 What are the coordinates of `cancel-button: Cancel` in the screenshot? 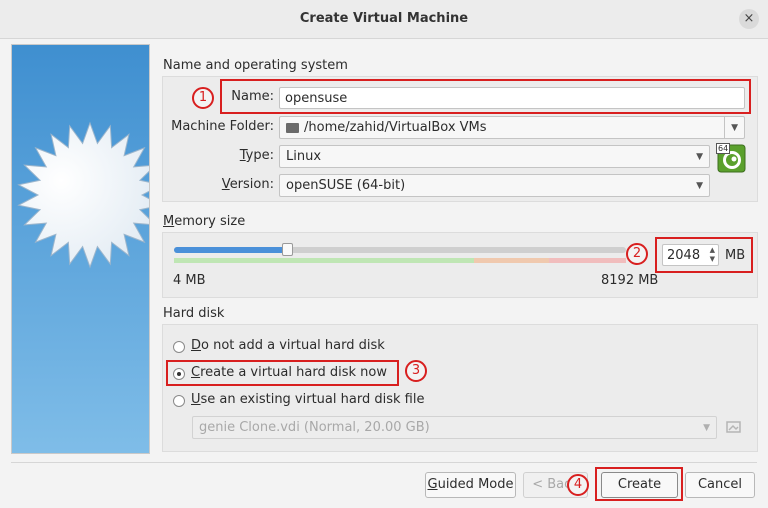 It's located at (720, 485).